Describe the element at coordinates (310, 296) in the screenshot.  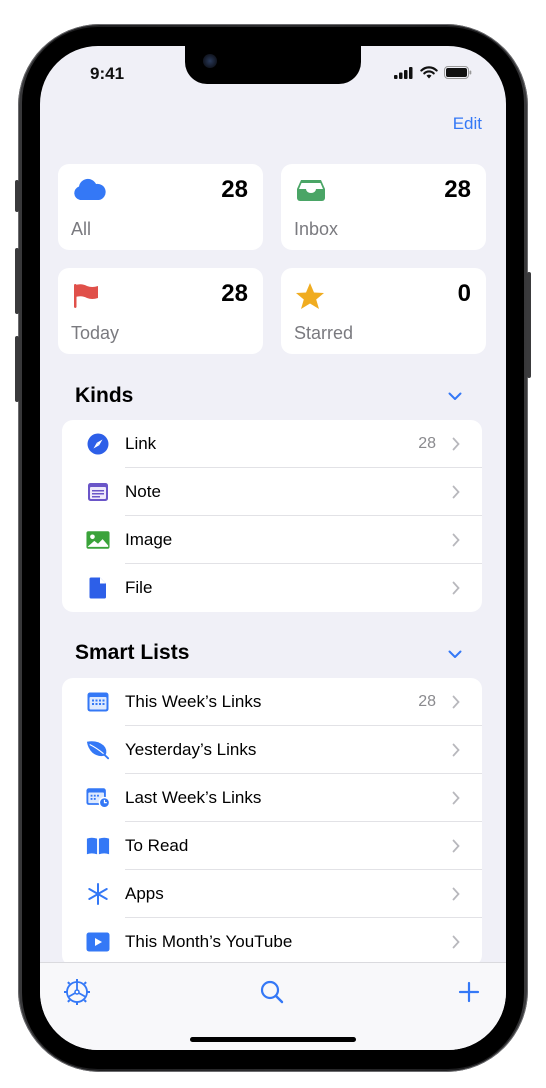
I see `star-icon` at that location.